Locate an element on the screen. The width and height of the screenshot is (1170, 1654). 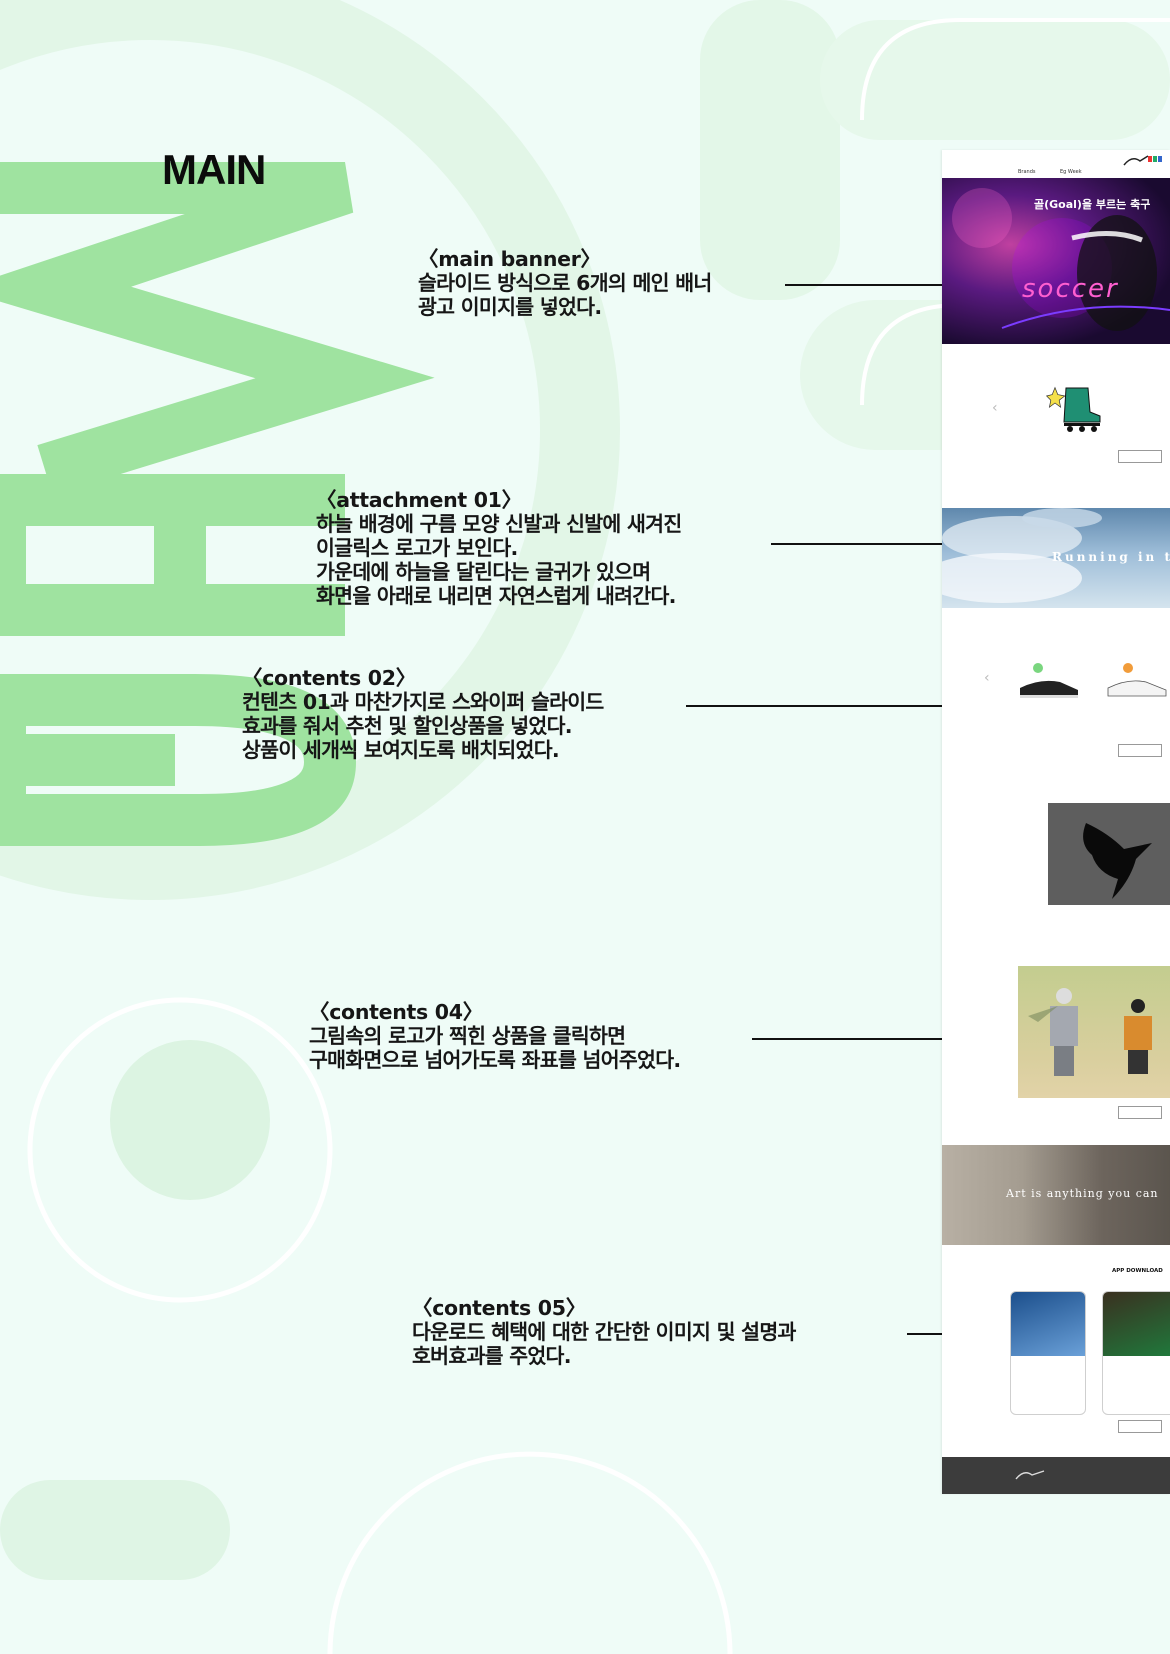
annotation-line: 화면을 아래로 내리면 자연스럽게 내려간다. is located at coordinates (496, 596).